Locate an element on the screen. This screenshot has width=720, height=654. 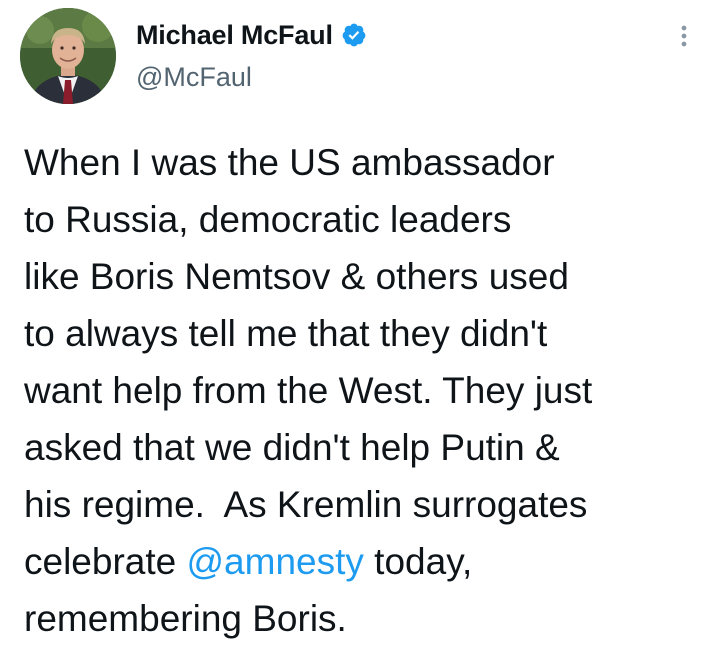
mention-link-amnesty: @amnesty is located at coordinates (275, 561).